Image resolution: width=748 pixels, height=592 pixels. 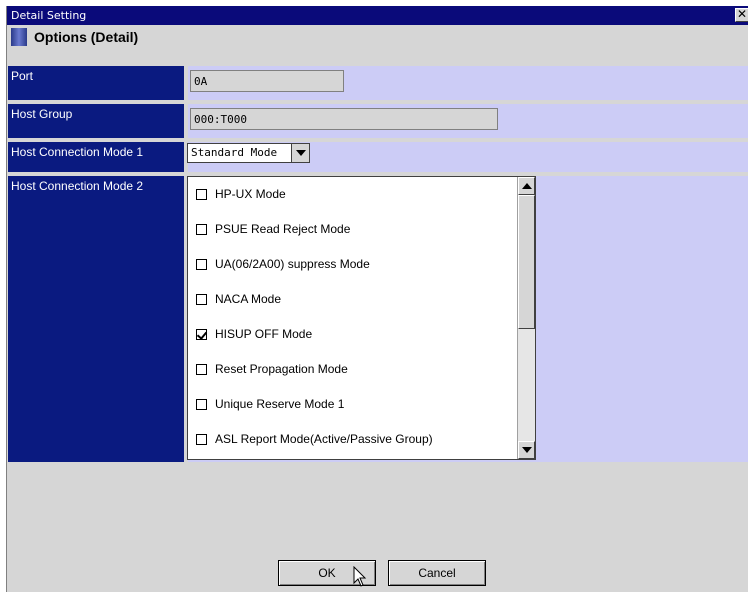 What do you see at coordinates (19, 37) in the screenshot?
I see `panel-icon` at bounding box center [19, 37].